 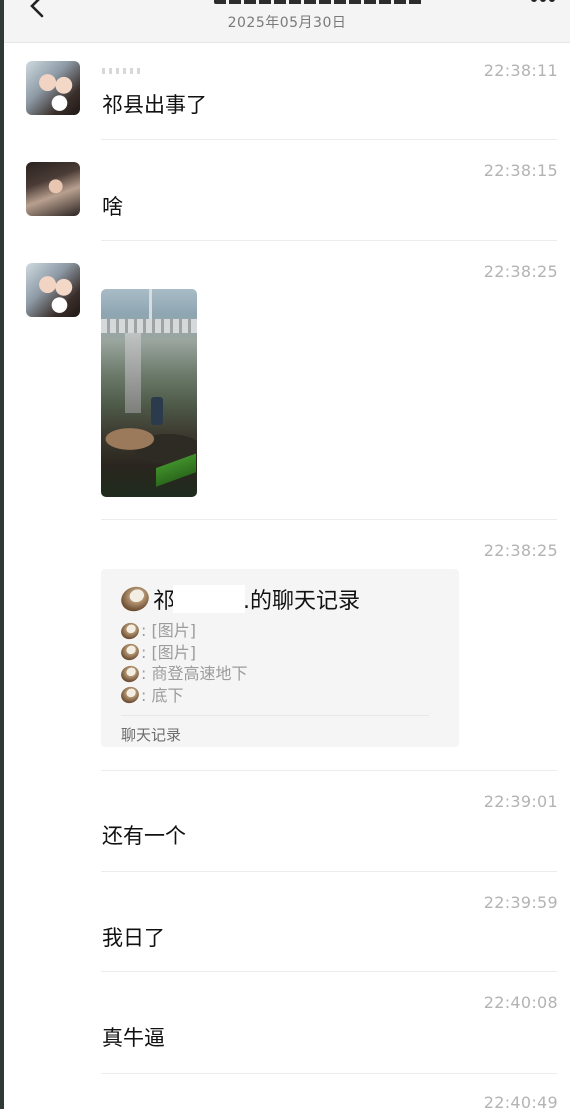 What do you see at coordinates (122, 71) in the screenshot?
I see `sender-name-redacted` at bounding box center [122, 71].